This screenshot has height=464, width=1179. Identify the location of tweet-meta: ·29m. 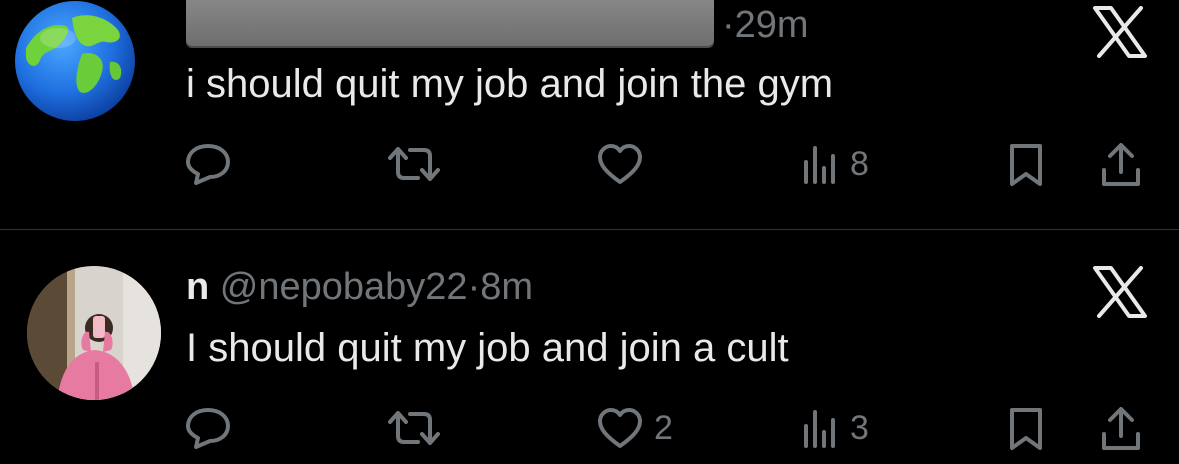
(765, 25).